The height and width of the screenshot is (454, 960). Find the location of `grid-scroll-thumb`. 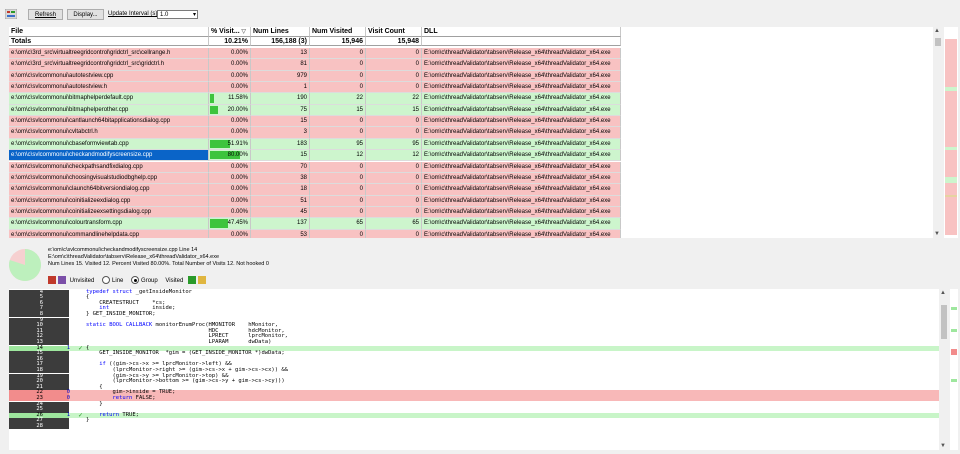

grid-scroll-thumb is located at coordinates (938, 42).